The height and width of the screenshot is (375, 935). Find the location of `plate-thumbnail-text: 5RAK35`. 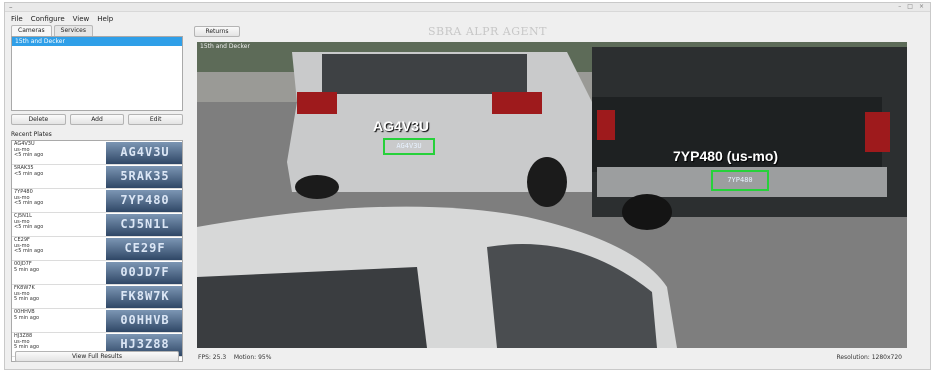

plate-thumbnail-text: 5RAK35 is located at coordinates (145, 176).